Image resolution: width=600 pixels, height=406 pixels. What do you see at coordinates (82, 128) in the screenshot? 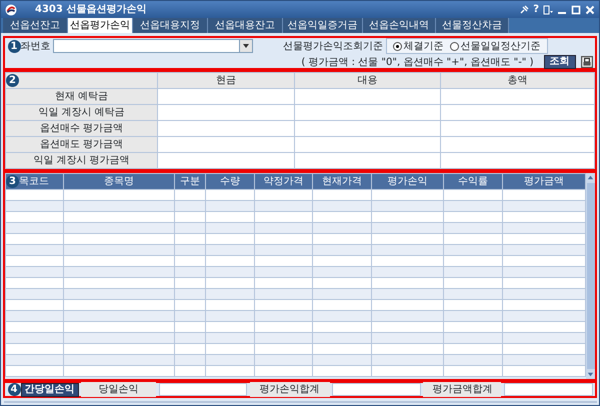
I see `row-label: 옵션매수 평가금액` at bounding box center [82, 128].